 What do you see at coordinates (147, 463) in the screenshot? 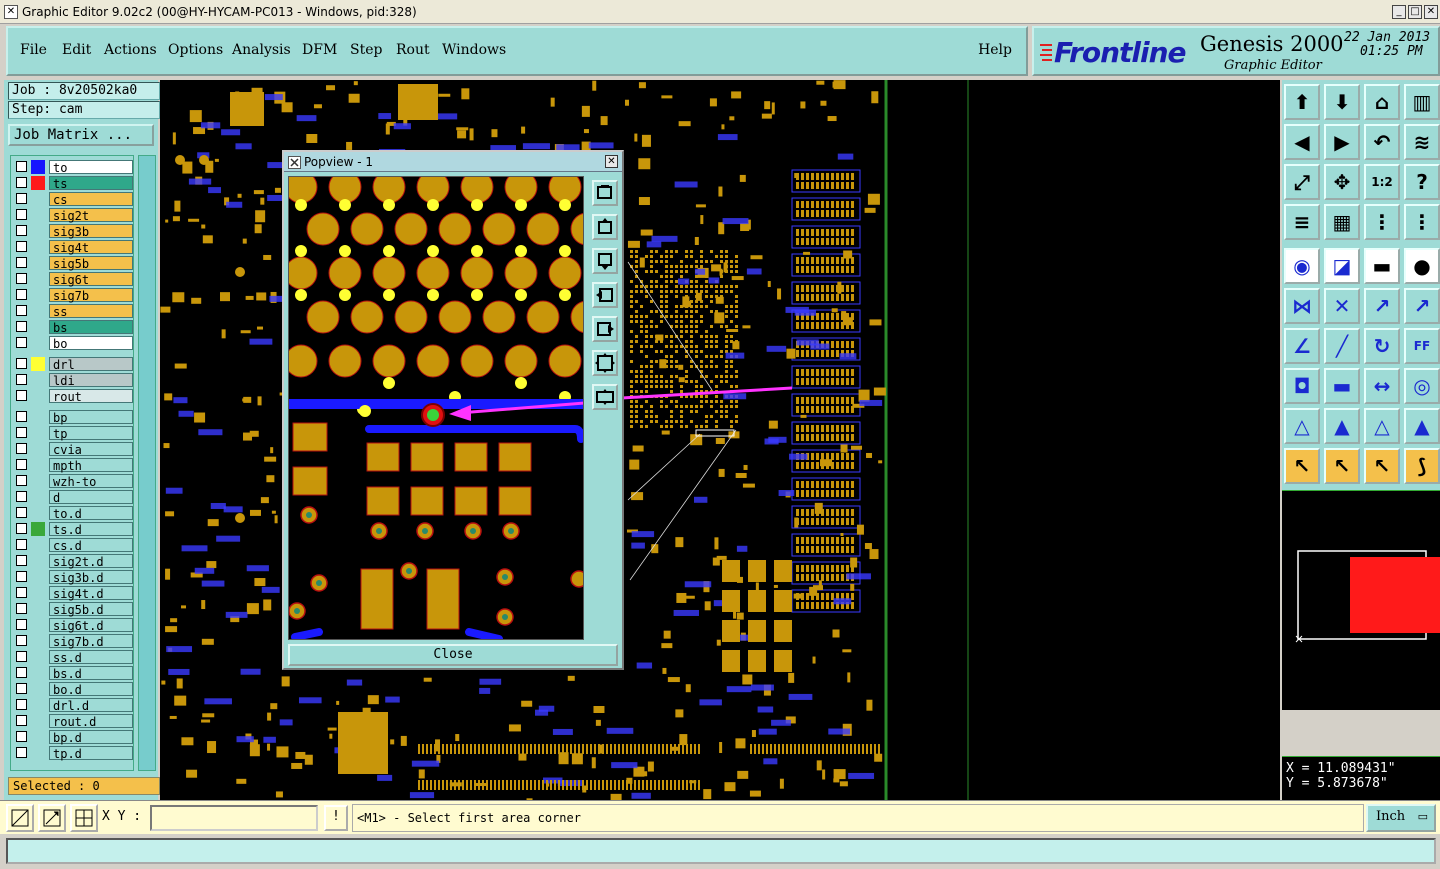
I see `layer-list-scrollbar` at bounding box center [147, 463].